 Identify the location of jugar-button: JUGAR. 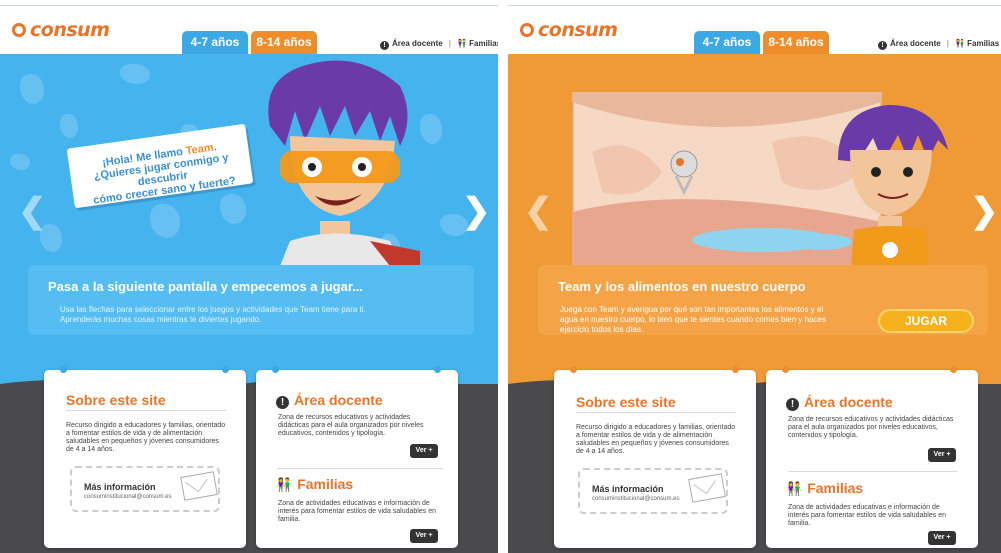
(926, 321).